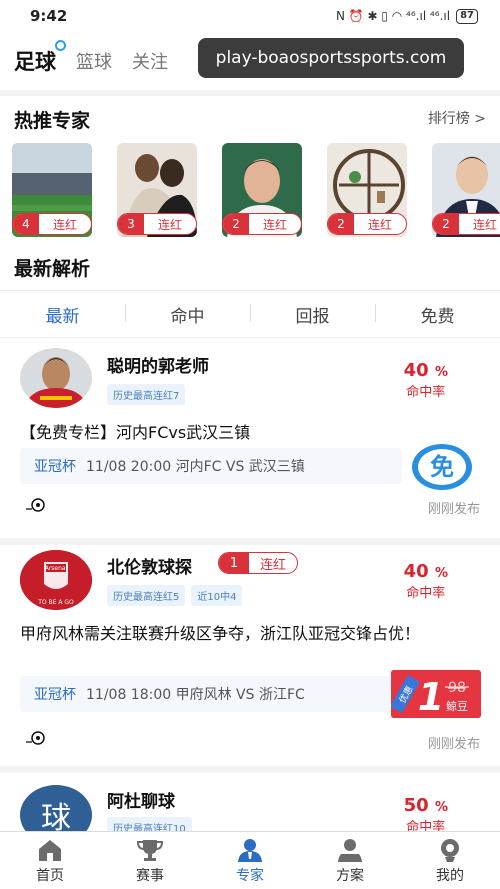 Image resolution: width=500 pixels, height=889 pixels. Describe the element at coordinates (150, 860) in the screenshot. I see `nav-matches: 赛事` at that location.